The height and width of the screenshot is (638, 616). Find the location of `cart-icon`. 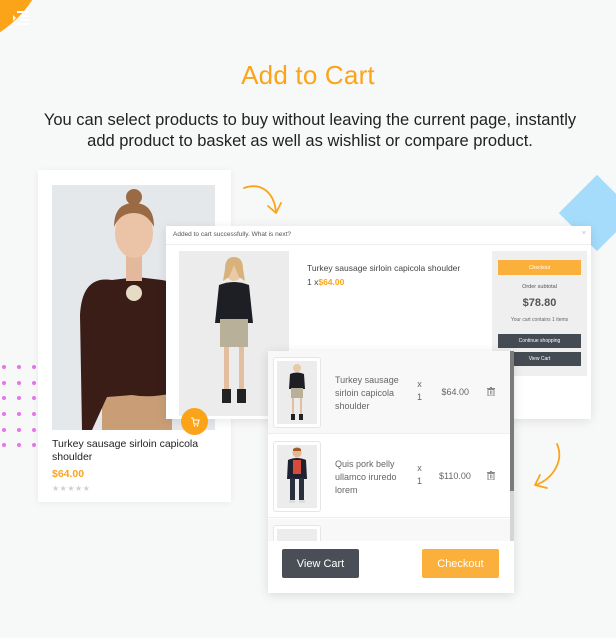

cart-icon is located at coordinates (195, 422).